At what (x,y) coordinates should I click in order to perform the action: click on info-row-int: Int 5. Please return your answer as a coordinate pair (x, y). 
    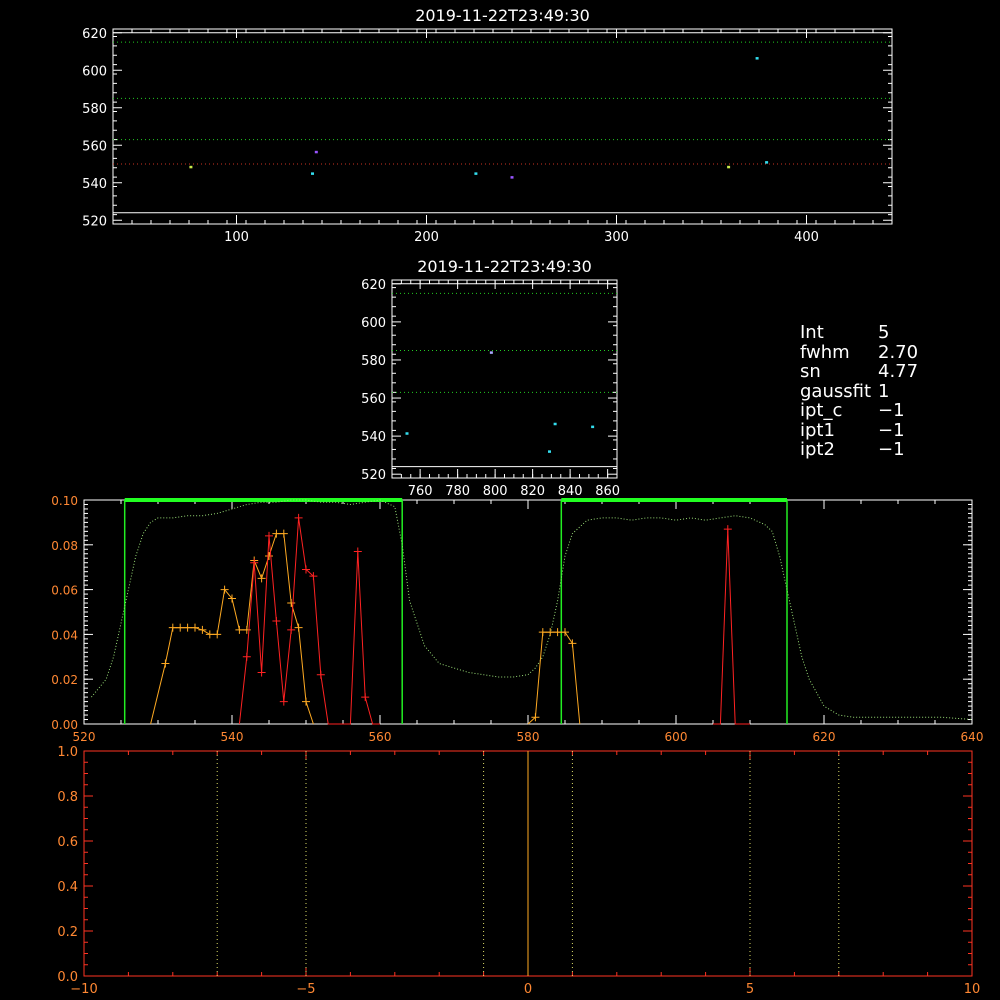
    Looking at the image, I should click on (845, 332).